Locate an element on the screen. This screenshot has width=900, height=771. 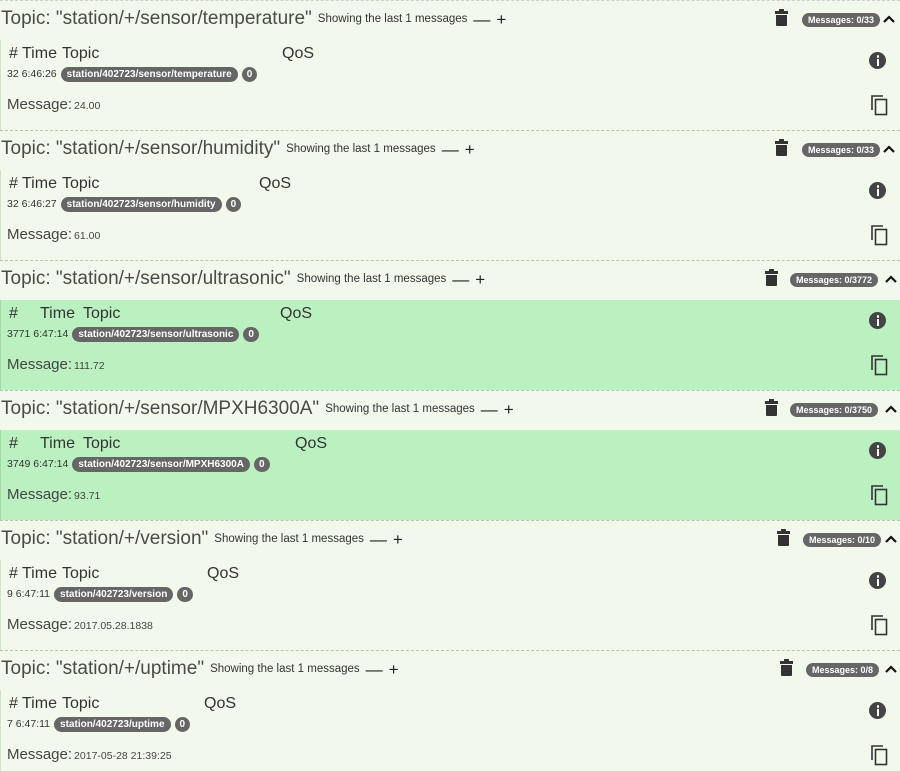
topic-title-text: Topic: "station/+/sensor/temperature" is located at coordinates (156, 18).